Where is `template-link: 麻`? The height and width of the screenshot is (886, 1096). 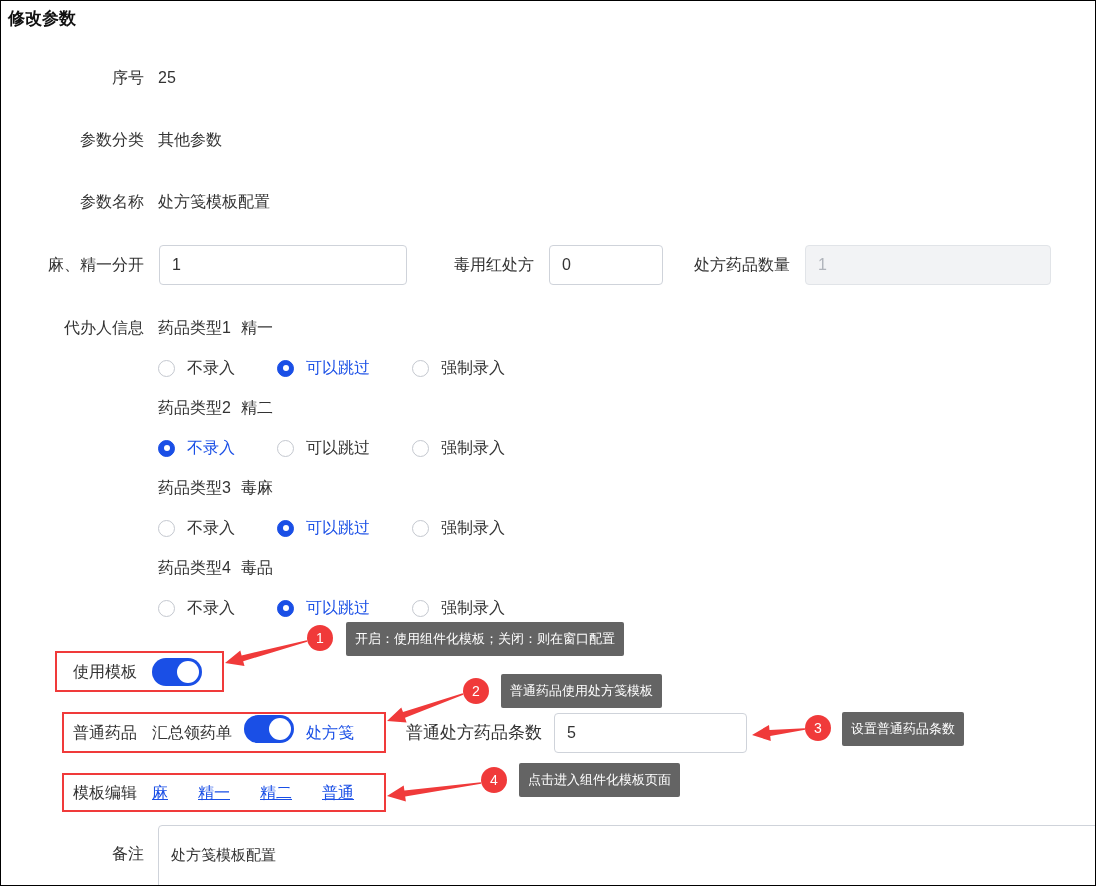
template-link: 麻 is located at coordinates (160, 792).